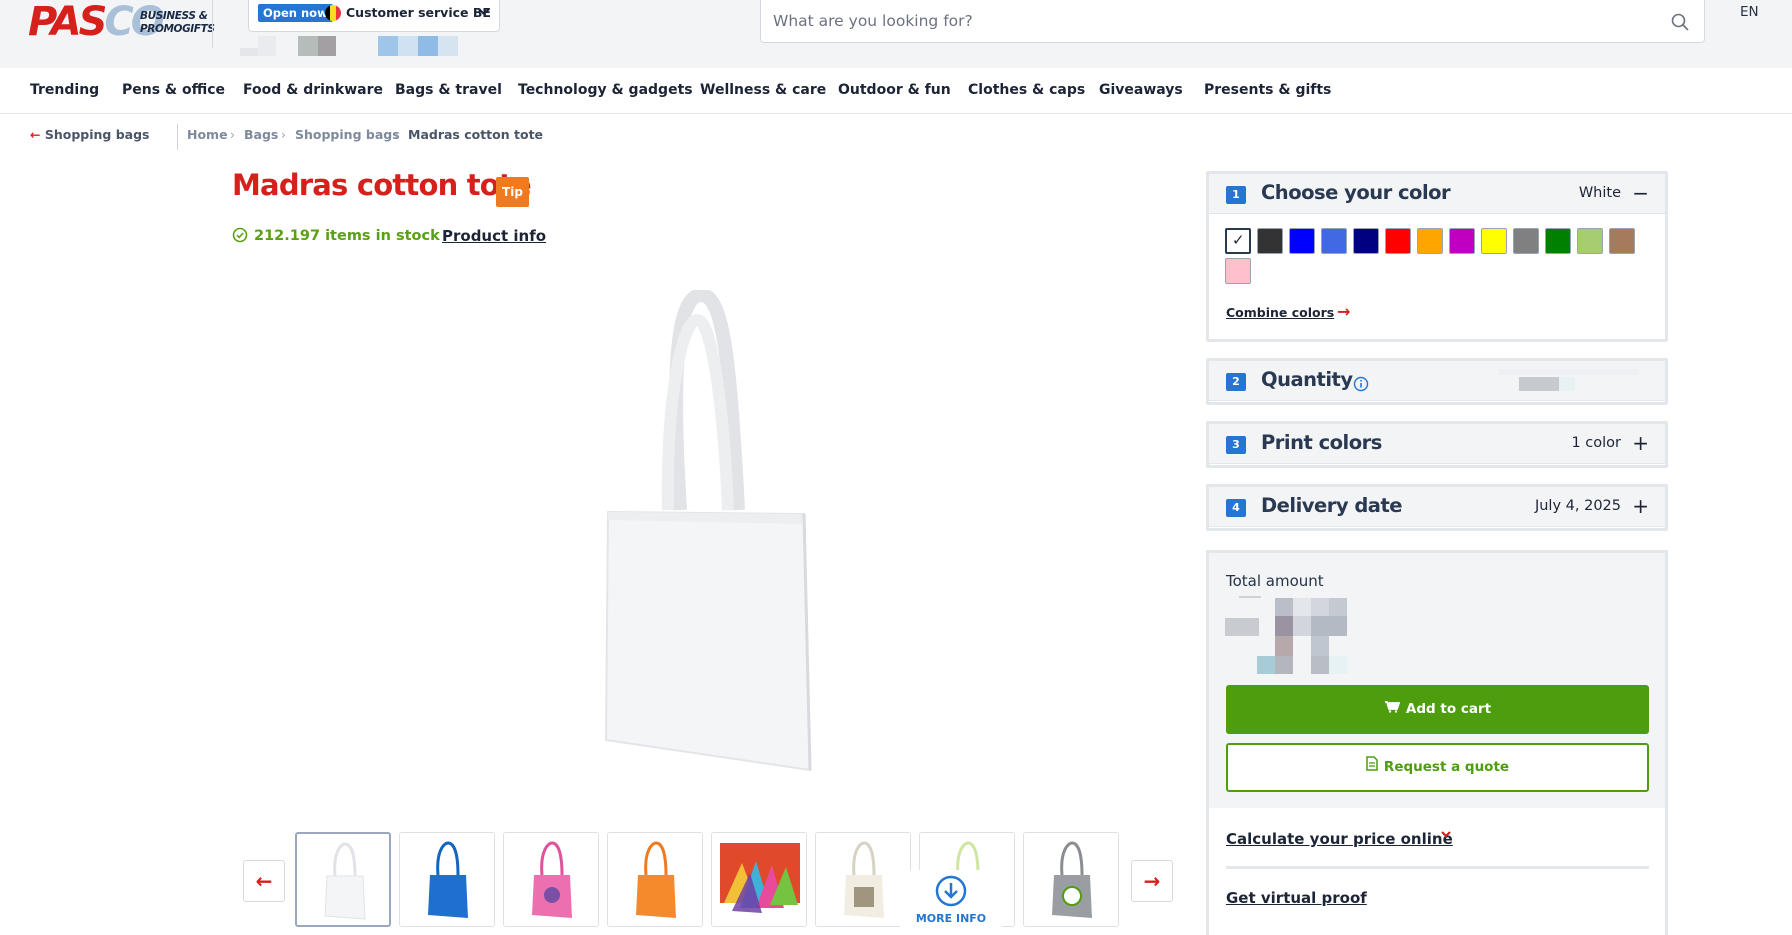  I want to click on swatch-blue, so click(1302, 241).